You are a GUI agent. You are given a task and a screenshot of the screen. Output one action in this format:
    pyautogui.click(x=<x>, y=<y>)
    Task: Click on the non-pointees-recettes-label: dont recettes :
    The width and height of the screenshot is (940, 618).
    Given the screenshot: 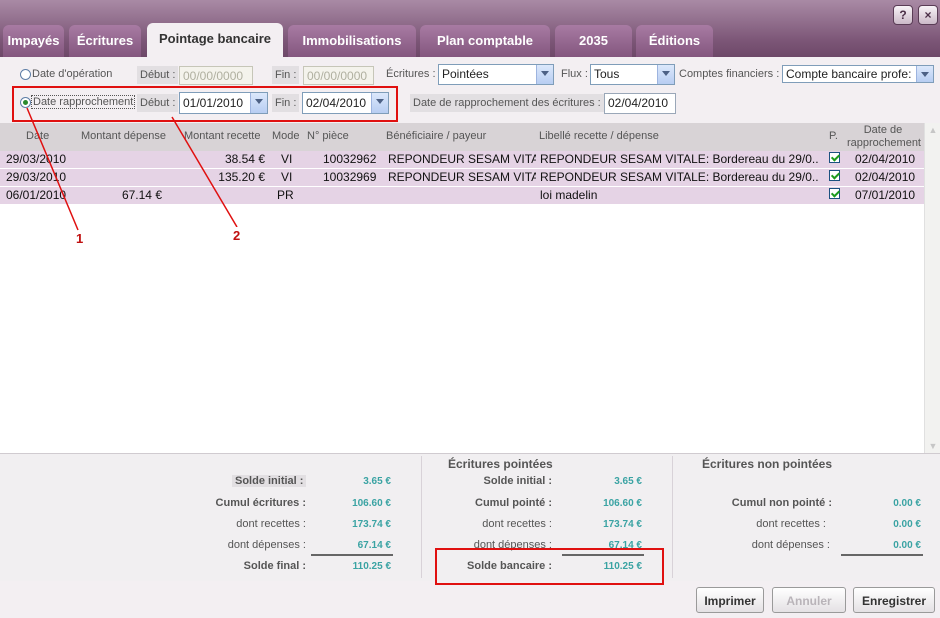 What is the action you would take?
    pyautogui.click(x=791, y=524)
    